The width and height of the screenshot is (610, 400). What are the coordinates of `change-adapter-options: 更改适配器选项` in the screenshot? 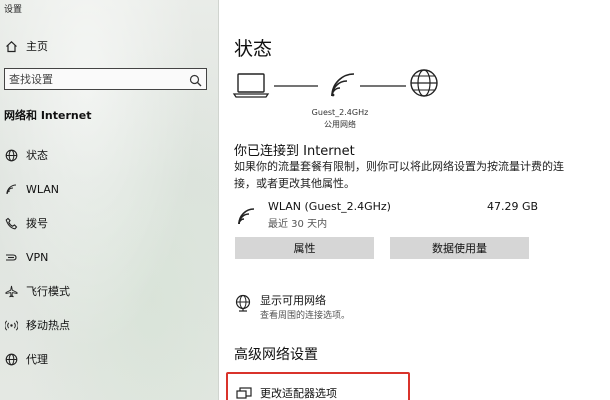 It's located at (318, 386).